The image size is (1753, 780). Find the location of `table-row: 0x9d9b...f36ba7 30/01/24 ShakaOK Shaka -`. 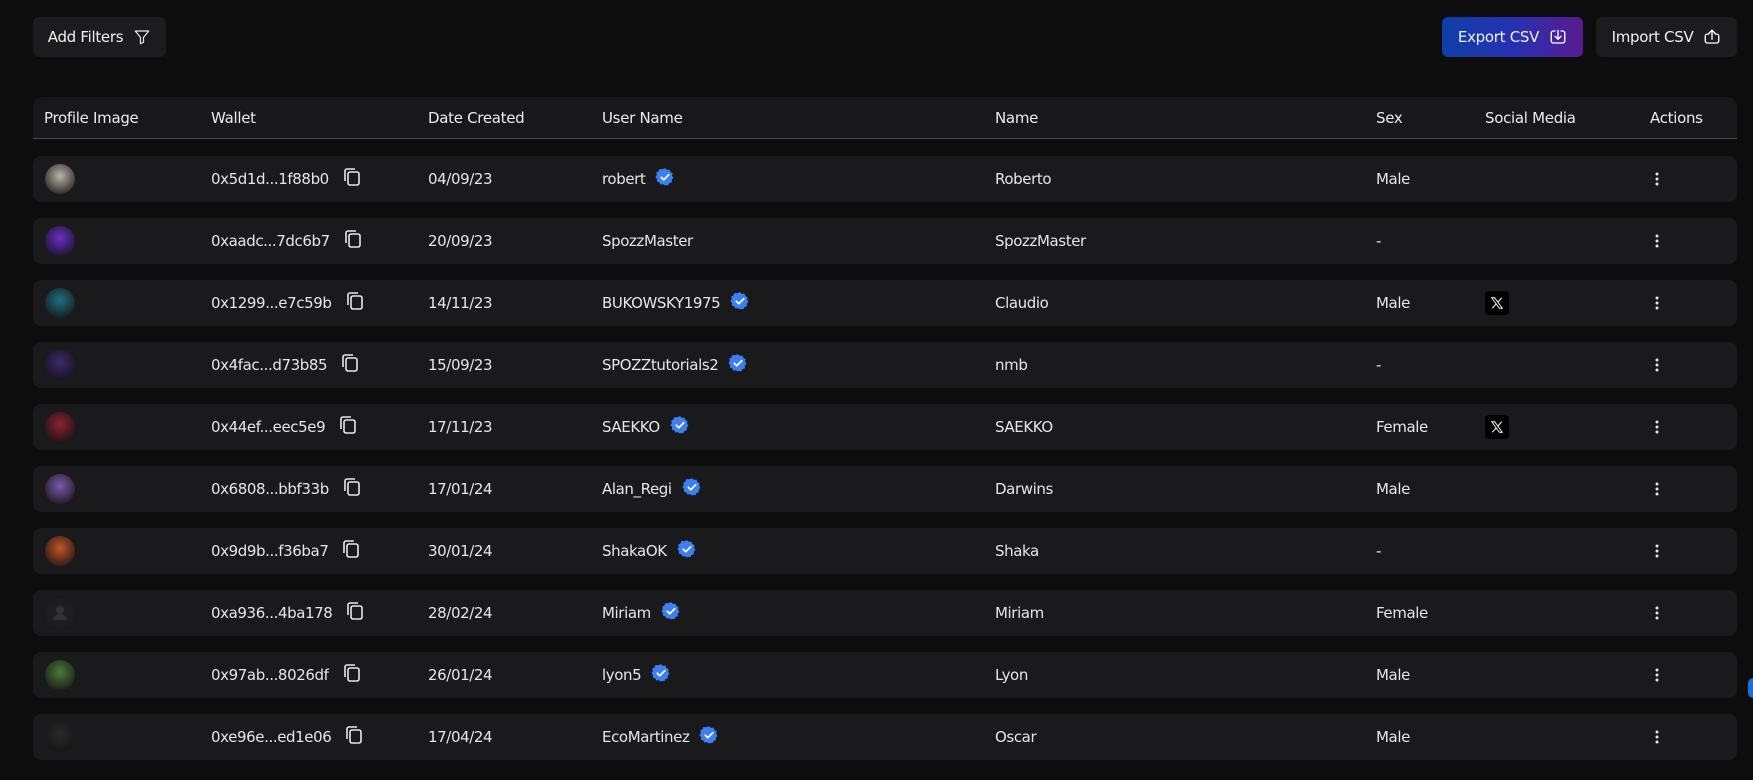

table-row: 0x9d9b...f36ba7 30/01/24 ShakaOK Shaka - is located at coordinates (885, 551).